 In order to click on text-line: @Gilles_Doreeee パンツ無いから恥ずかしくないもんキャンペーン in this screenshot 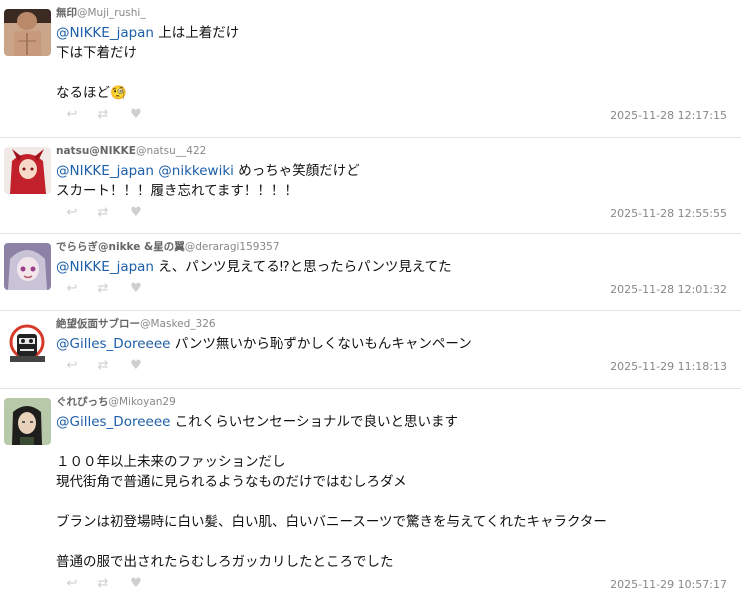, I will do `click(264, 344)`.